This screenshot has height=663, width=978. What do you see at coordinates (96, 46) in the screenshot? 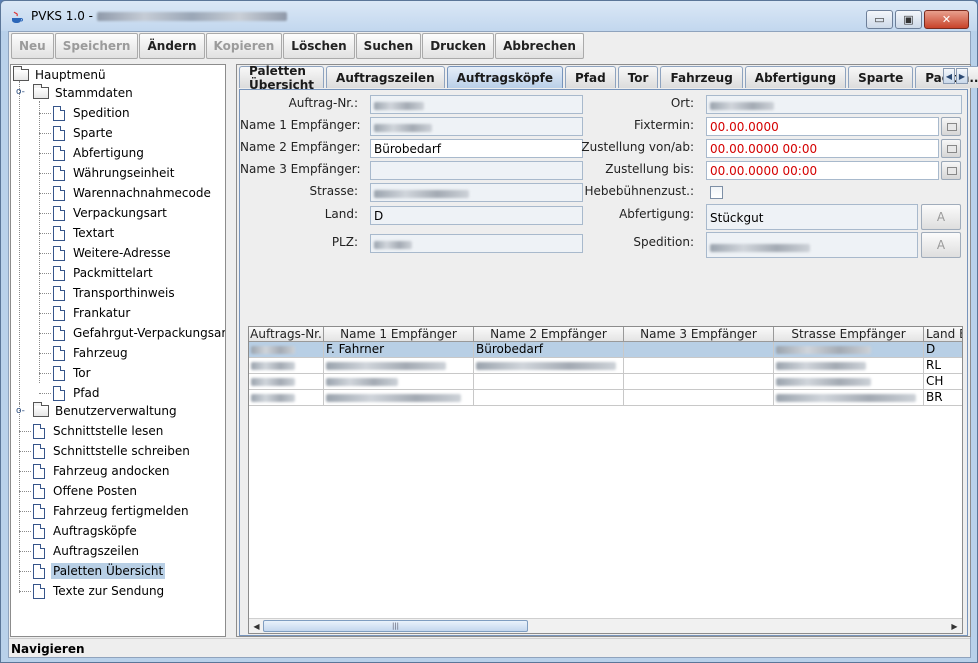
I see `save-button: Speichern` at bounding box center [96, 46].